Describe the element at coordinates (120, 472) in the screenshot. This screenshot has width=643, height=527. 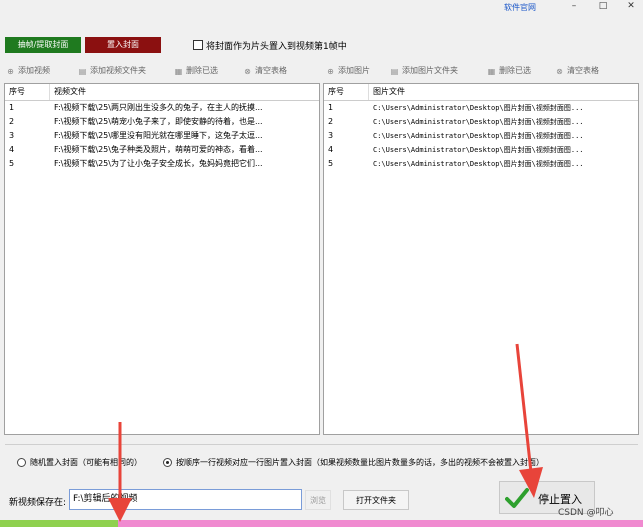
I see `annotation-arrow-left` at that location.